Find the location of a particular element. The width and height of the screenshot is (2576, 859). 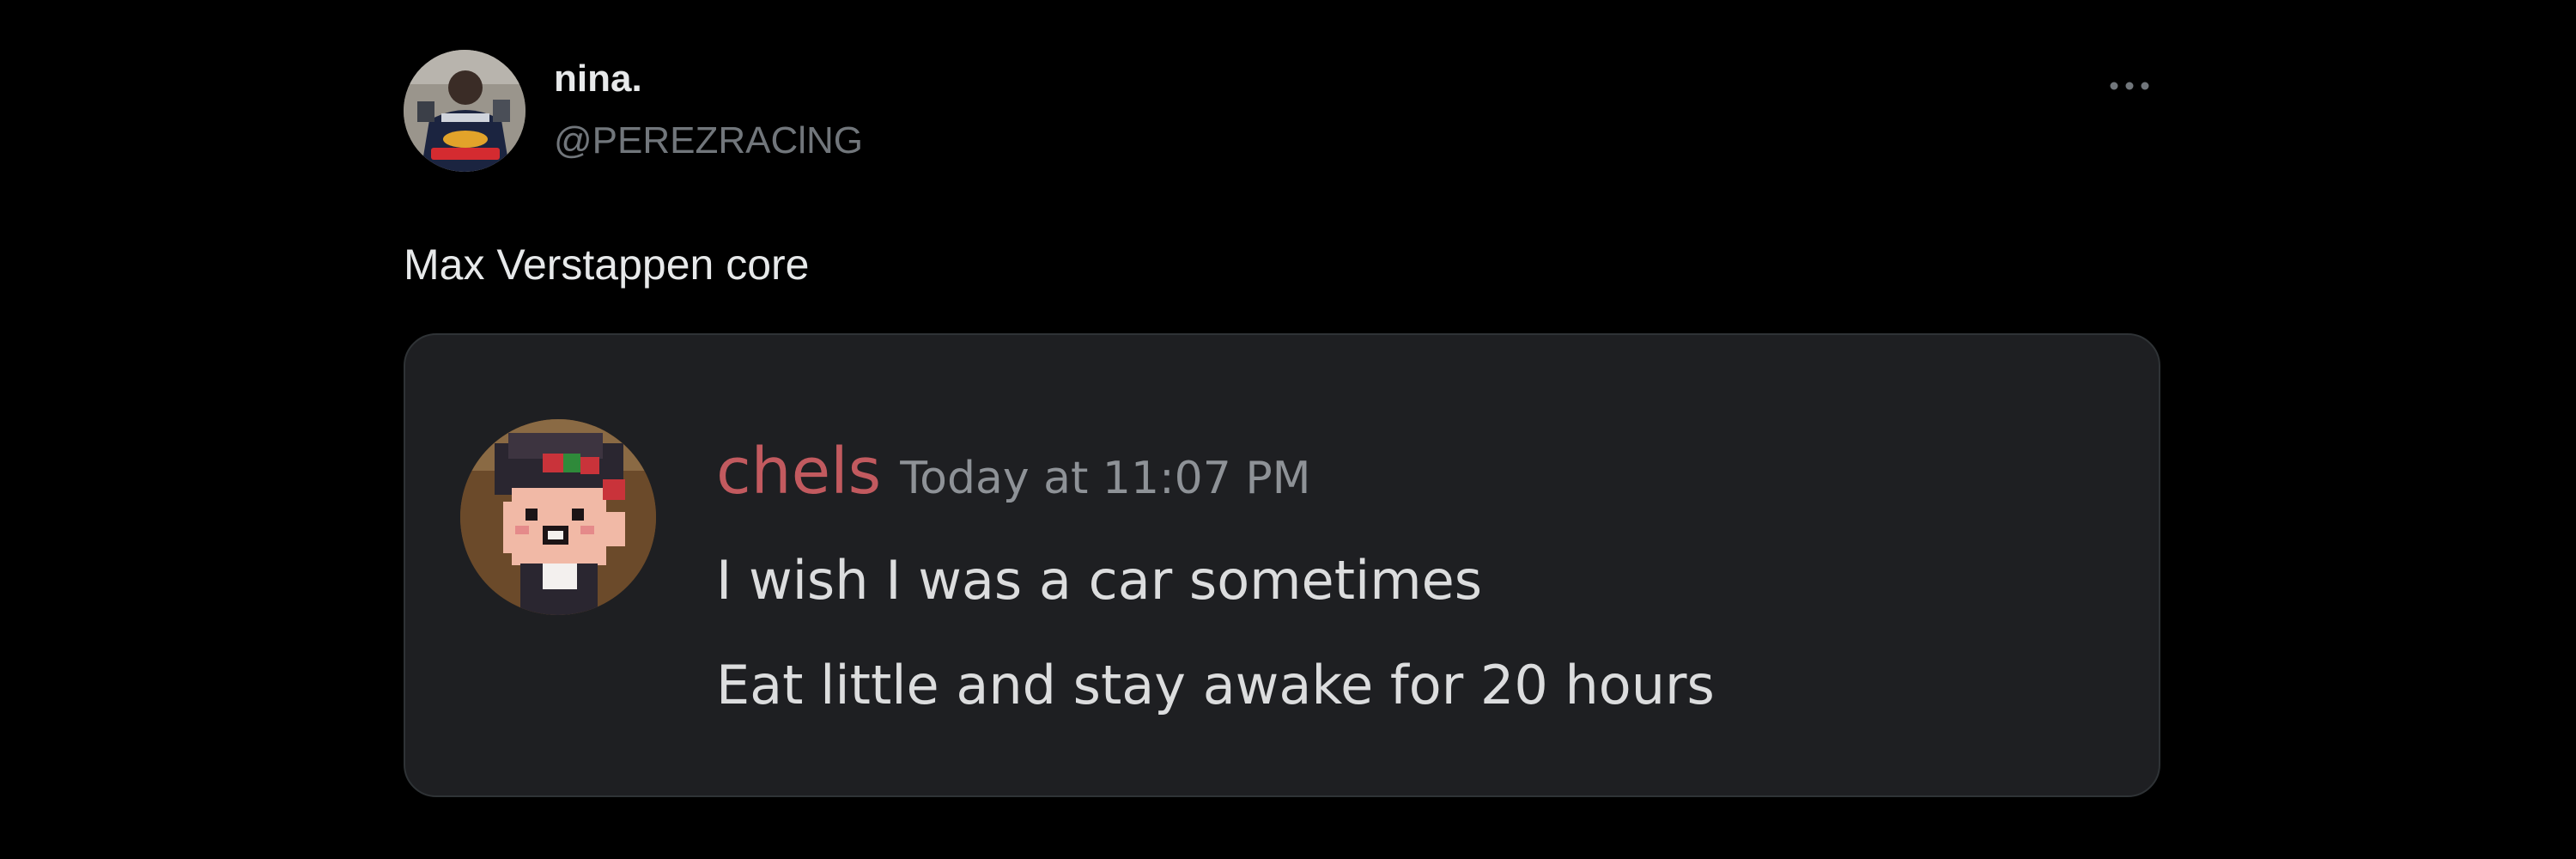

message-line: Eat little and stay awake for 20 hours is located at coordinates (1215, 685).